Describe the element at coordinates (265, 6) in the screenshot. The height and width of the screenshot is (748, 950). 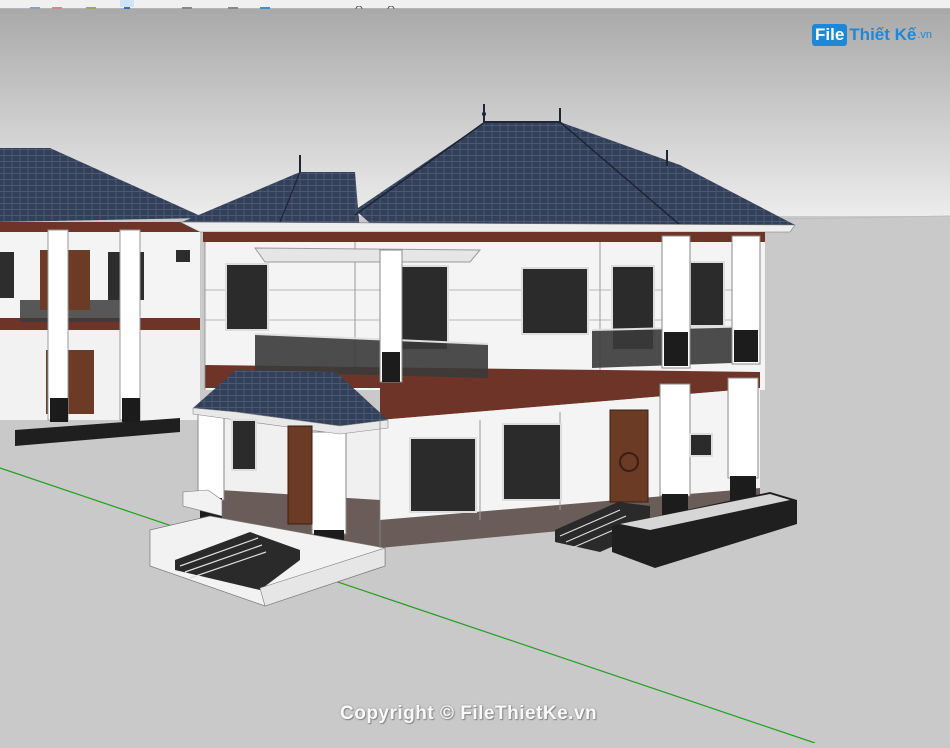
I see `orbit-tool-icon` at that location.